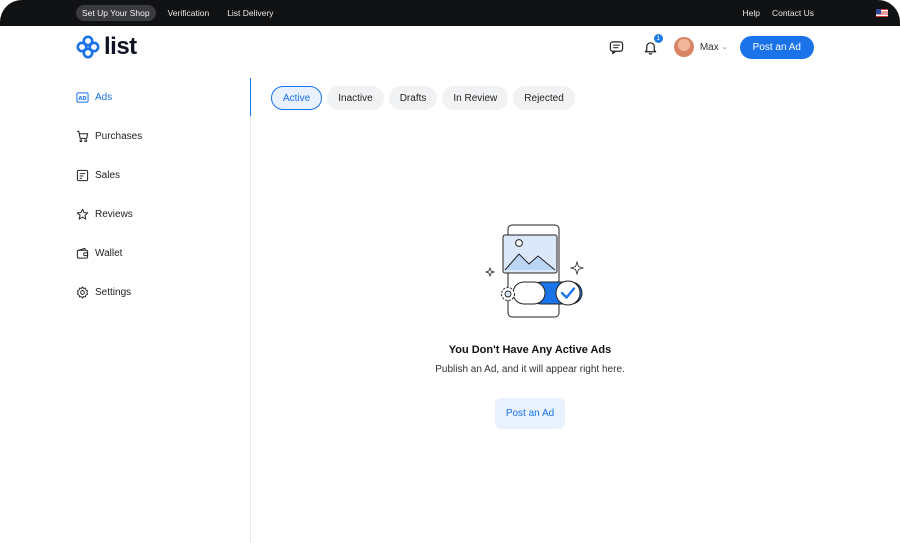 The width and height of the screenshot is (900, 543). What do you see at coordinates (108, 175) in the screenshot?
I see `sidebar-item-label: Sales` at bounding box center [108, 175].